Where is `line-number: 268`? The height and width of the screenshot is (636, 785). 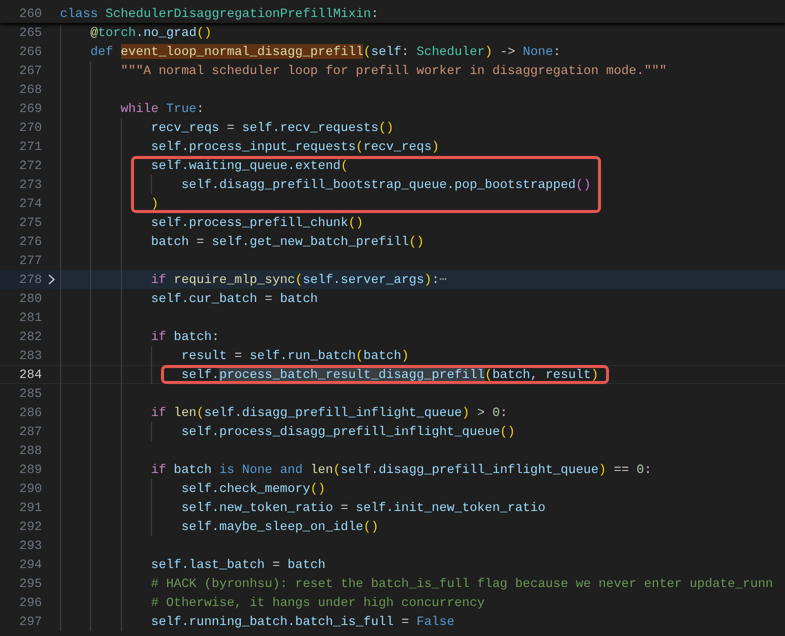
line-number: 268 is located at coordinates (30, 90).